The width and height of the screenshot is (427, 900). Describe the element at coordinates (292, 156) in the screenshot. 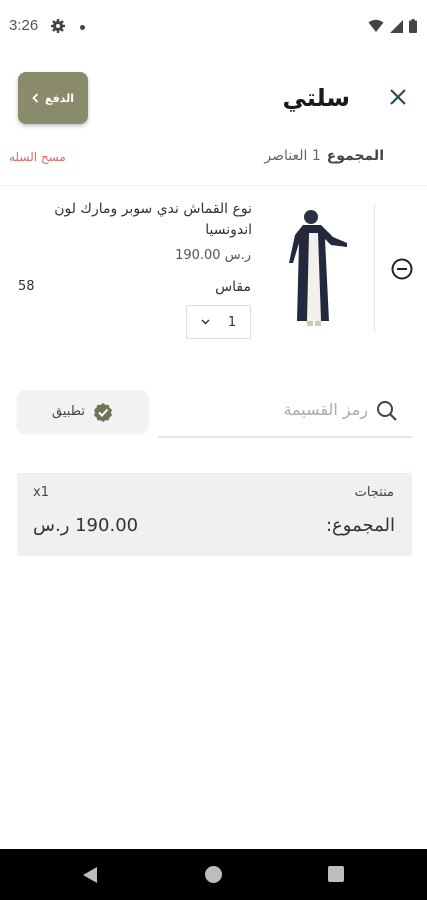

I see `items-count: 1 العناصر` at that location.